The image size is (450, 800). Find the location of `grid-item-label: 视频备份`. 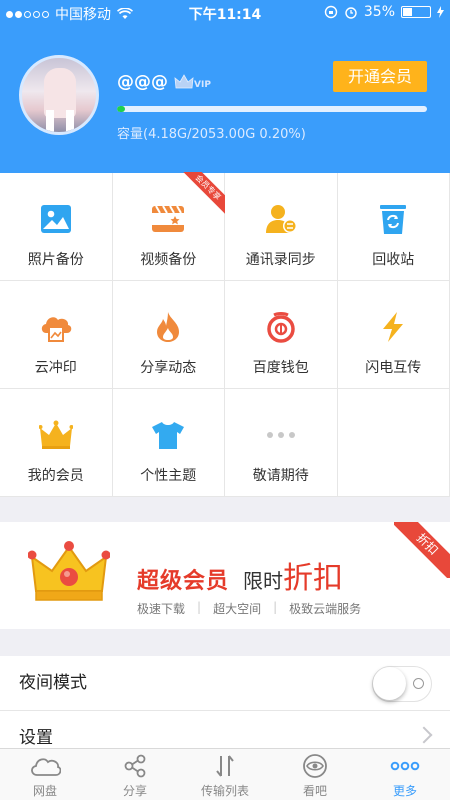

grid-item-label: 视频备份 is located at coordinates (168, 260).